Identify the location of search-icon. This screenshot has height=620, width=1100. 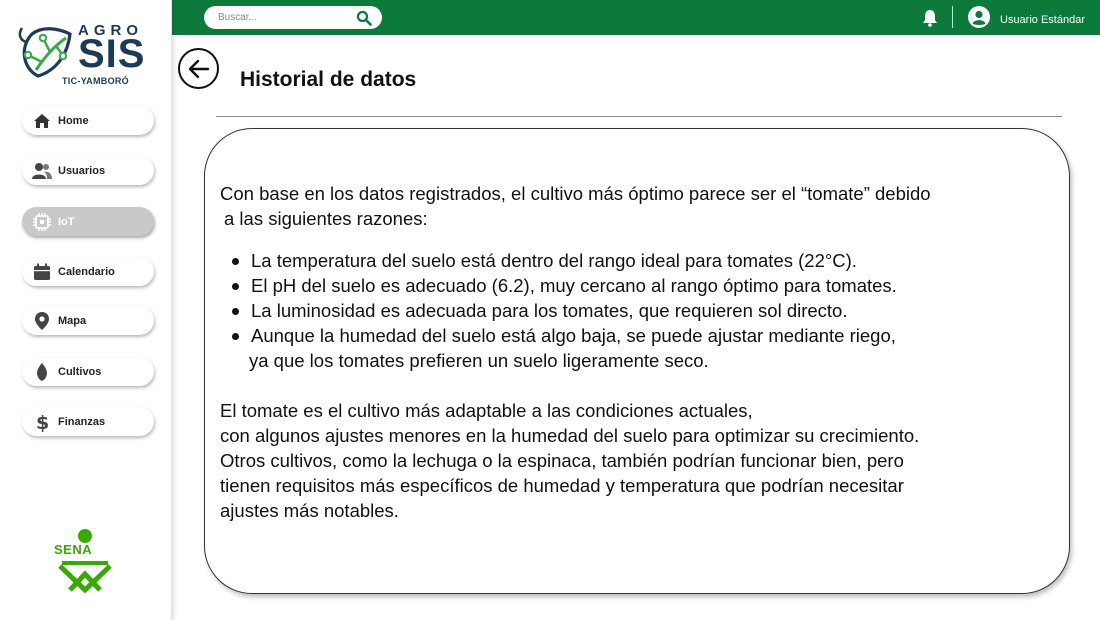
(364, 20).